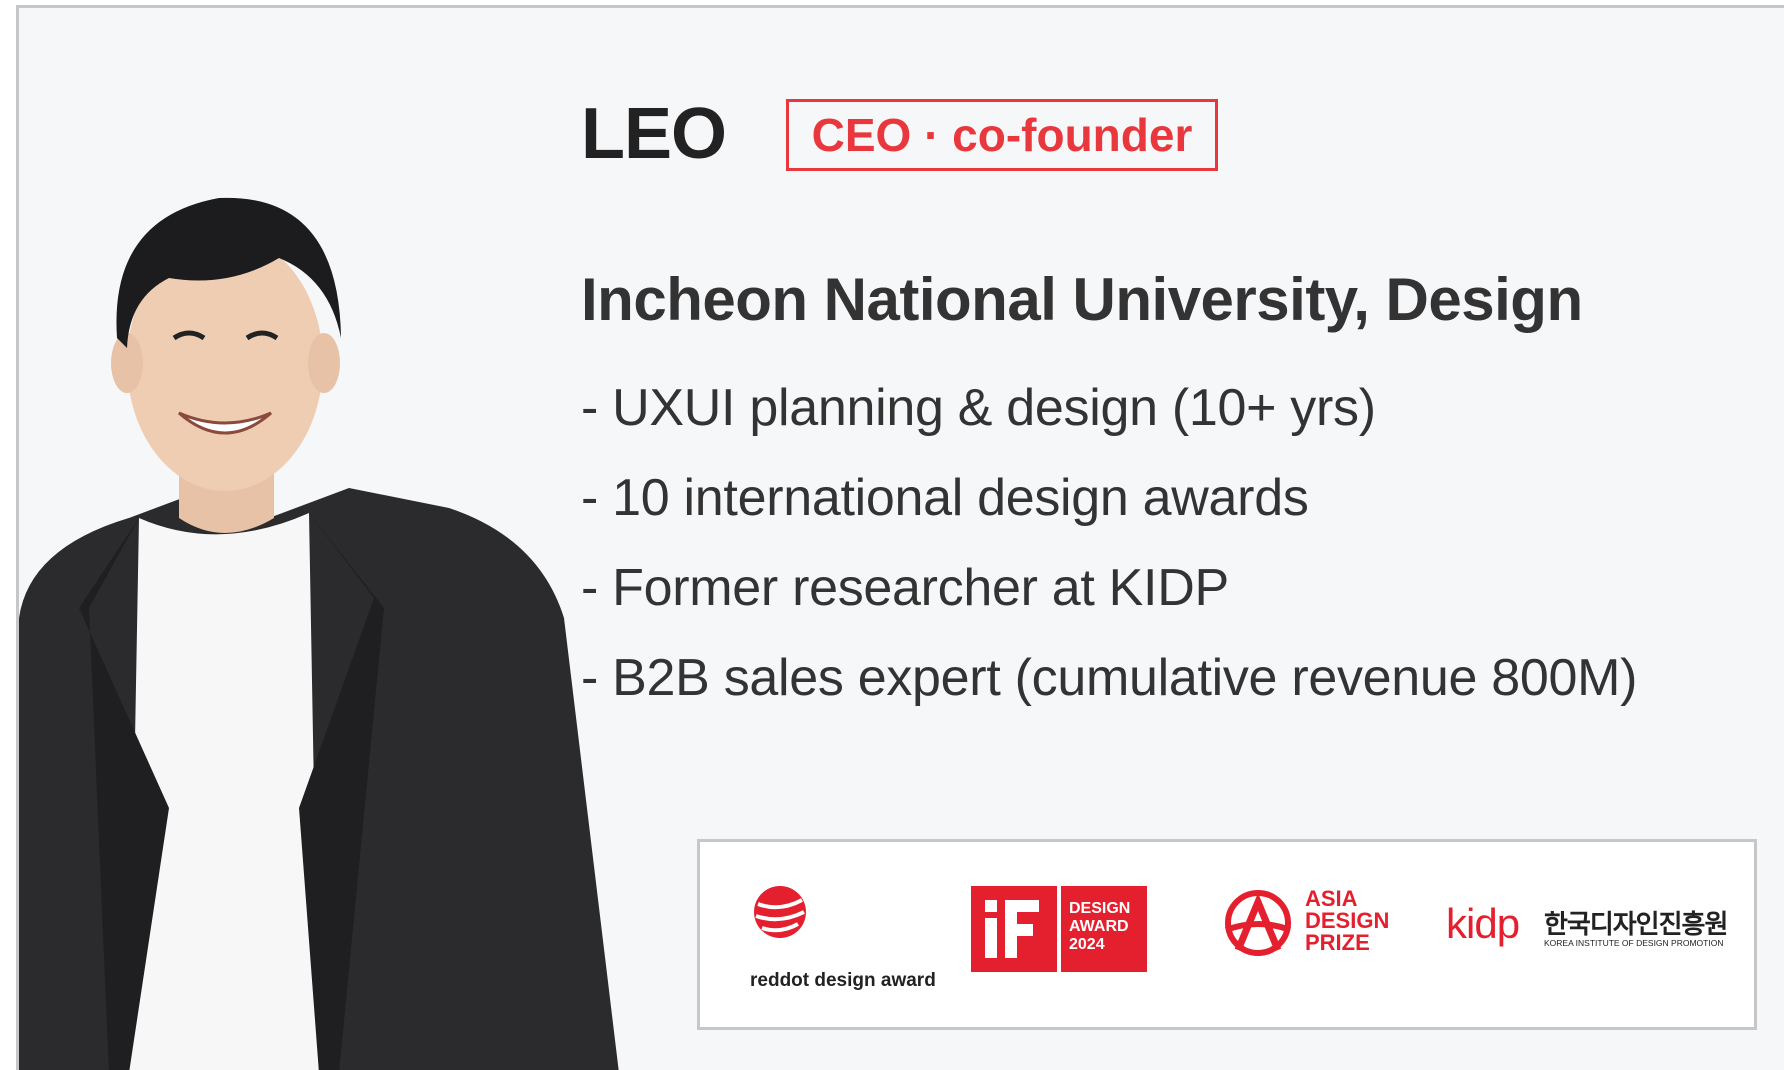 The width and height of the screenshot is (1784, 1070). I want to click on asia-design-prize-text: ASIA DESIGN PRIZE, so click(1347, 920).